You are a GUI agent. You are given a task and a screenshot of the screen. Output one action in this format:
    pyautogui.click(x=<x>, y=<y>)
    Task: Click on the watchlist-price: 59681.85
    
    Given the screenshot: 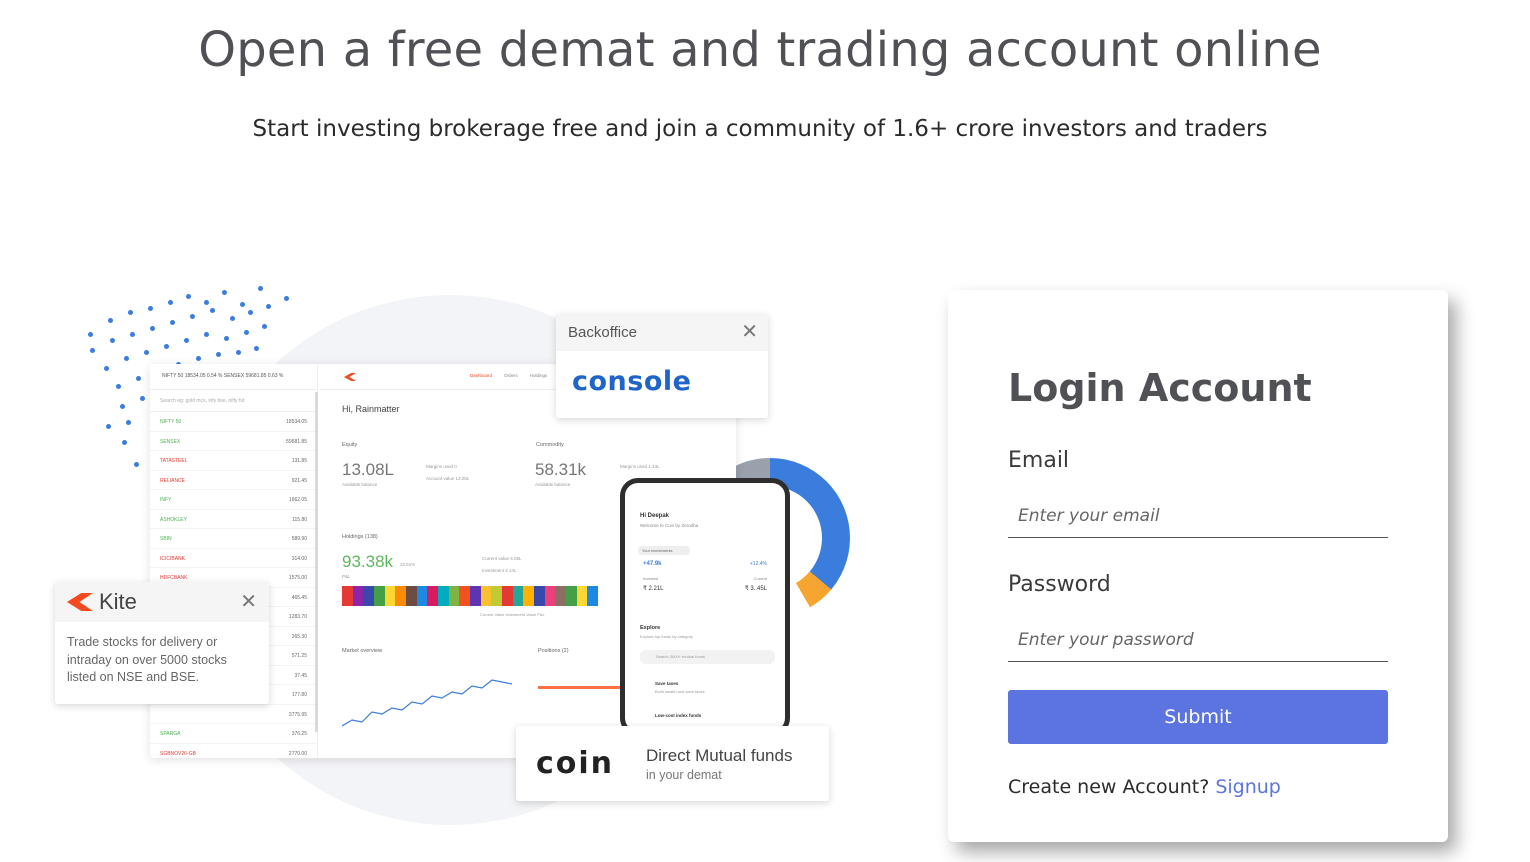 What is the action you would take?
    pyautogui.click(x=296, y=441)
    